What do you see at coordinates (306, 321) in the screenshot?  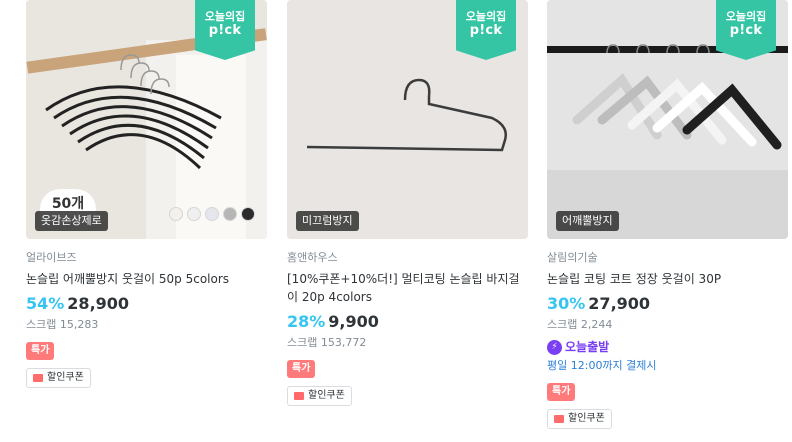 I see `discount-rate: 28%` at bounding box center [306, 321].